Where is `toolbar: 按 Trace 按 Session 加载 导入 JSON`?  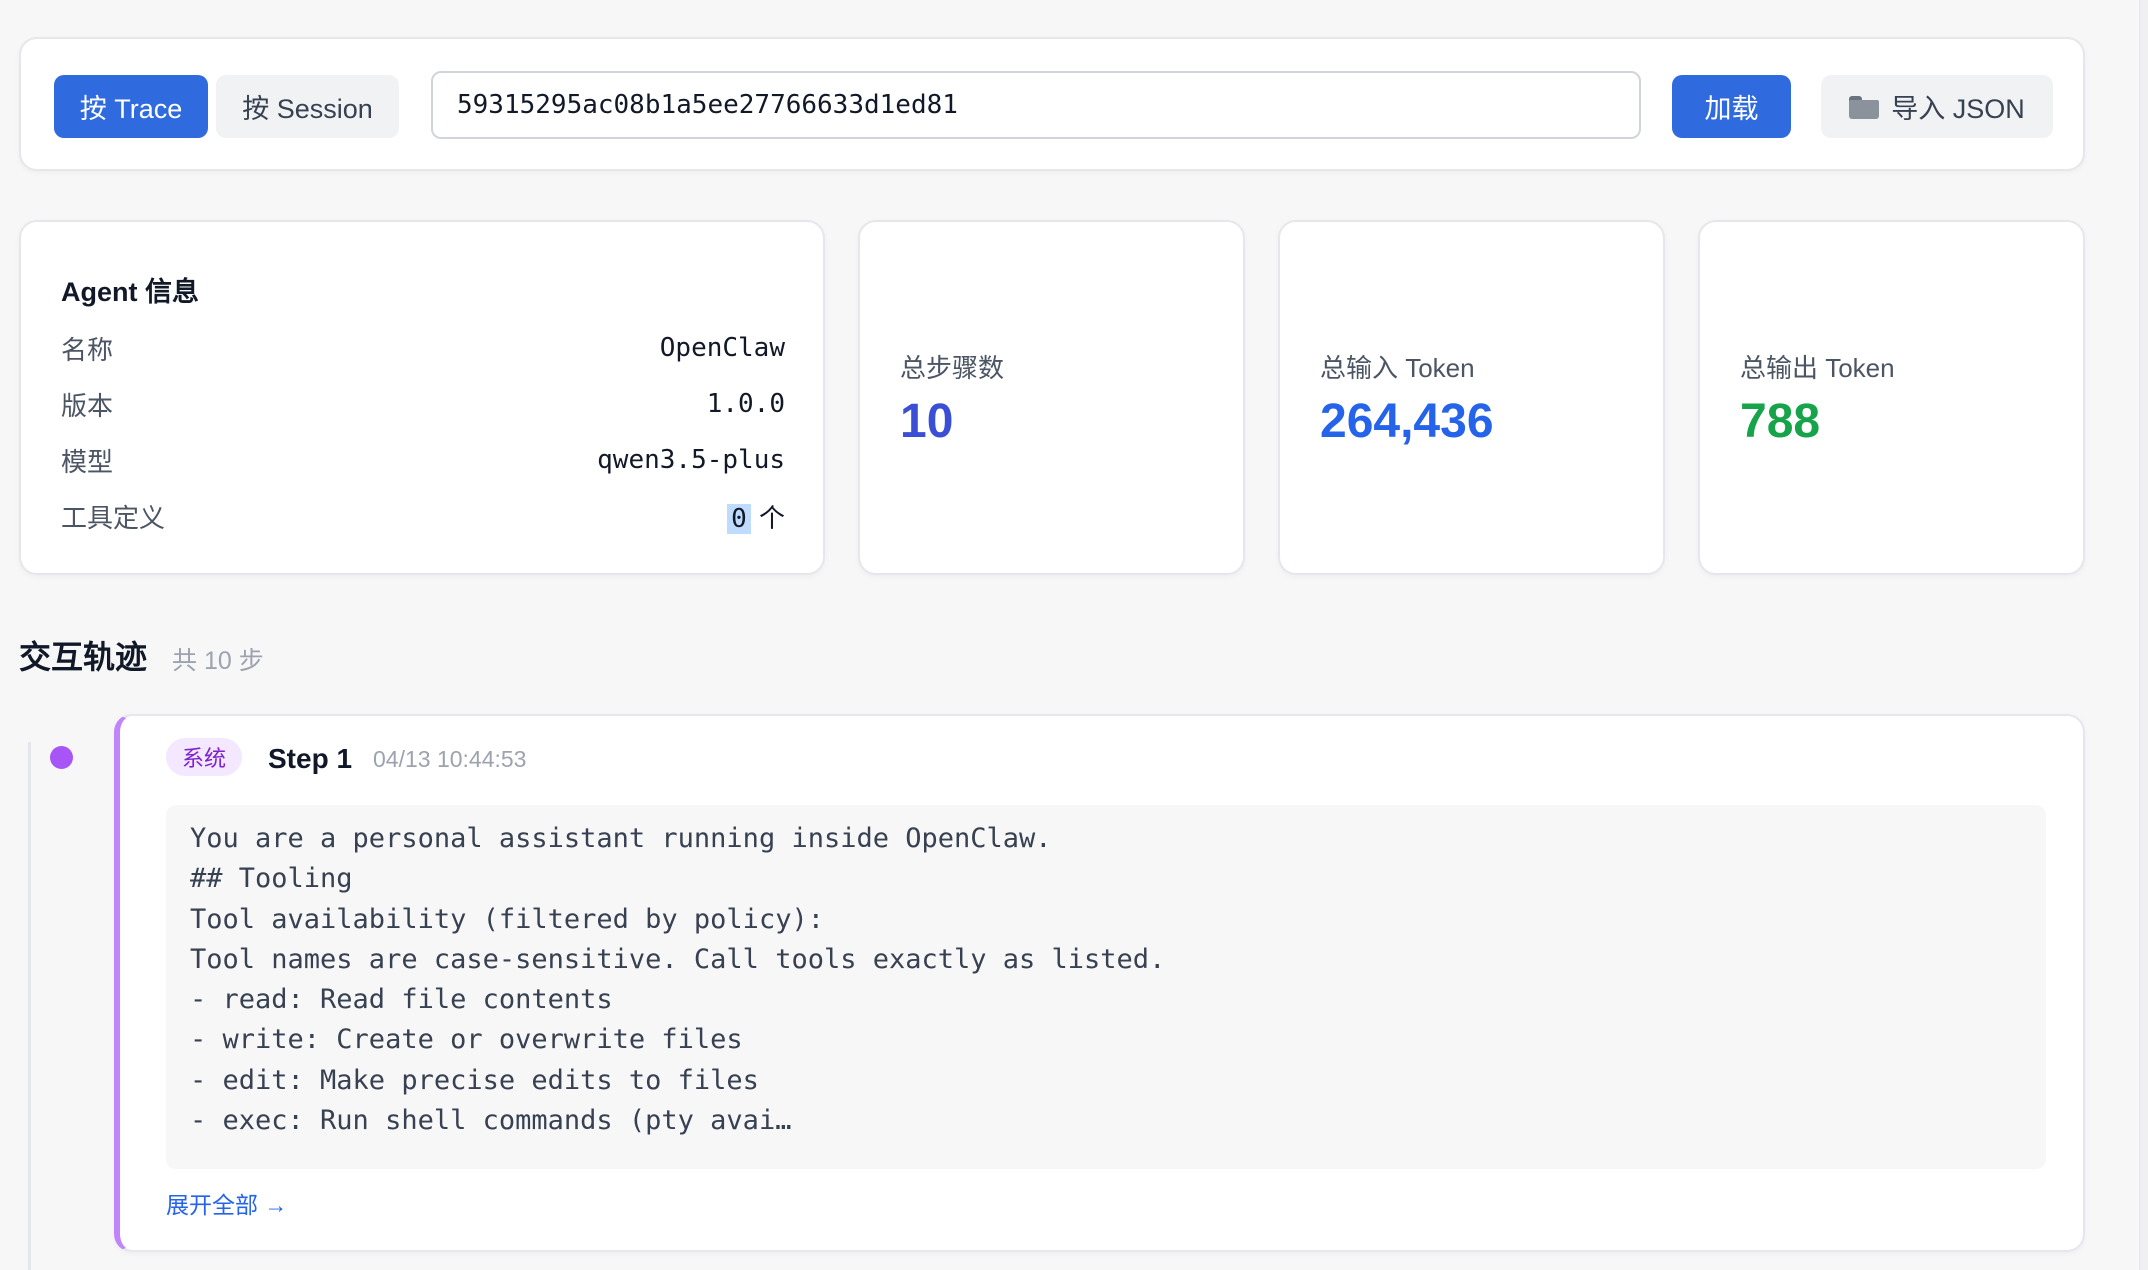 toolbar: 按 Trace 按 Session 加载 导入 JSON is located at coordinates (1052, 104).